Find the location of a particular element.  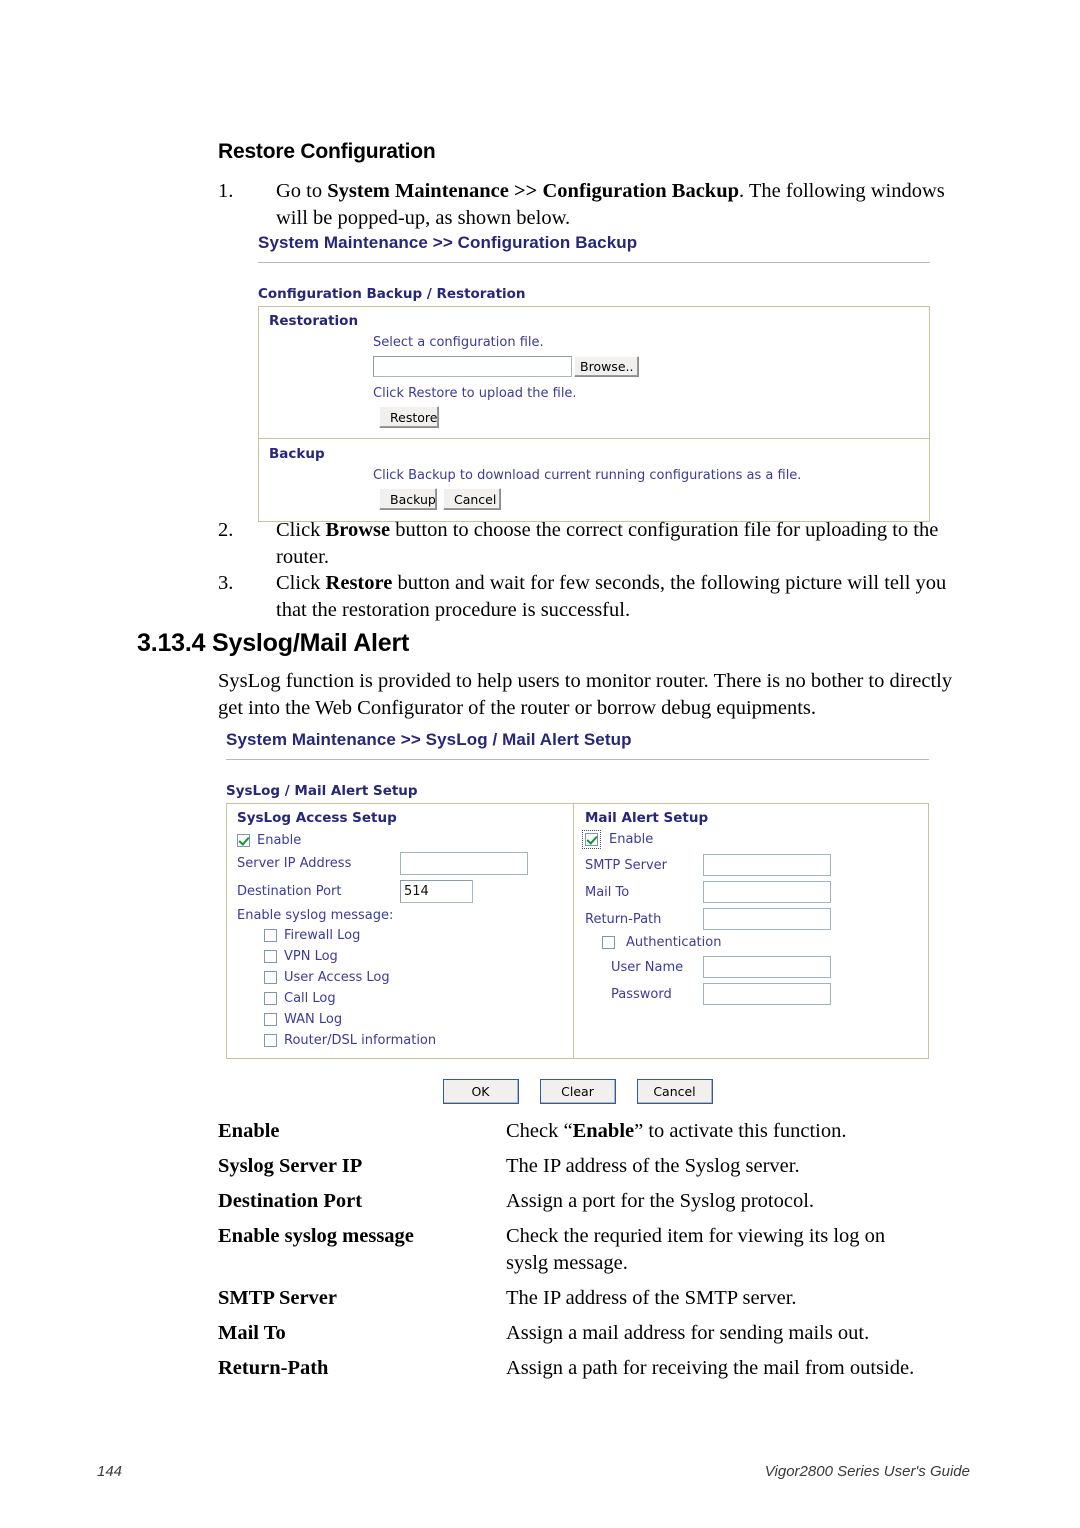

smtp-server-input is located at coordinates (767, 865).